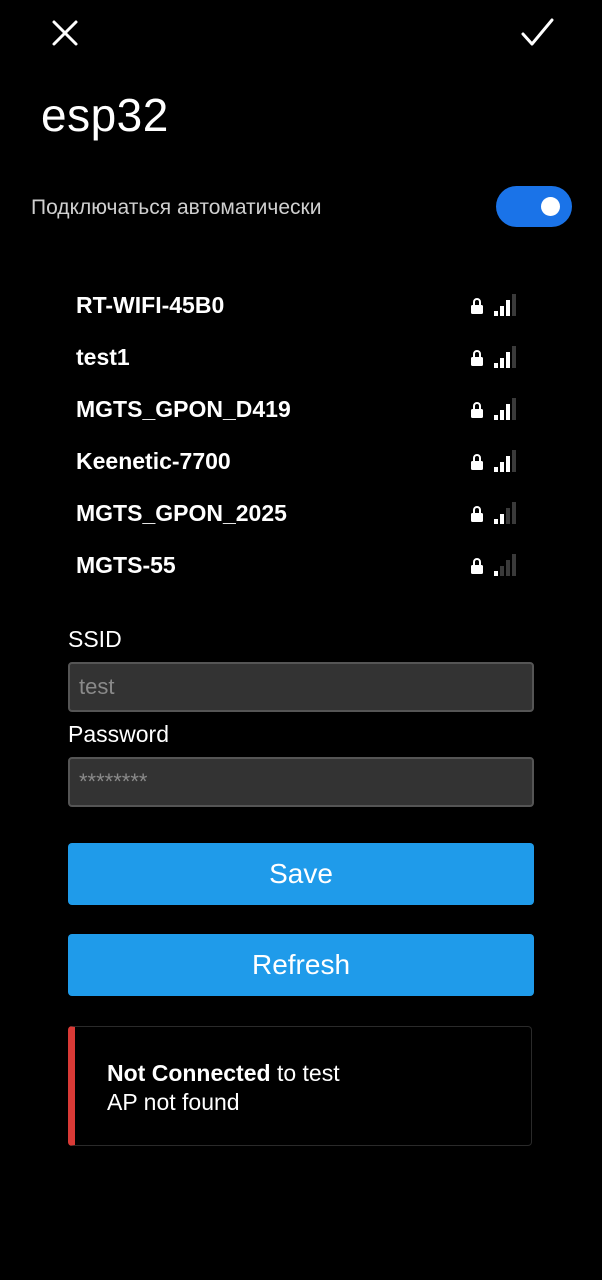  I want to click on network-item: MGTS_GPON_D419, so click(301, 414).